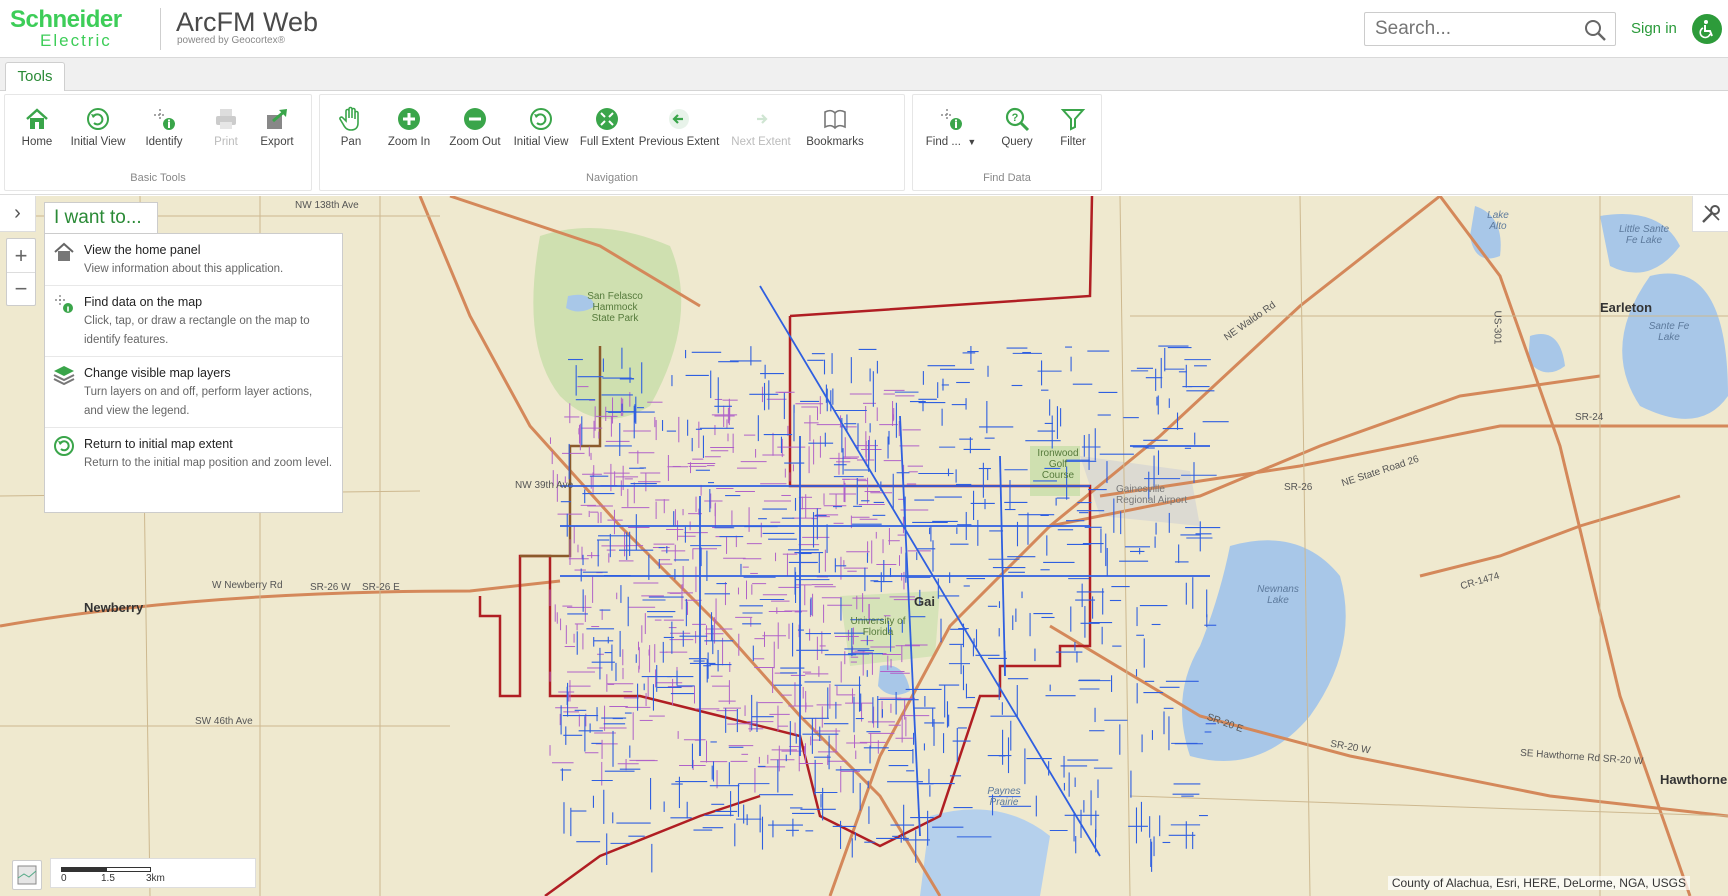  Describe the element at coordinates (1497, 327) in the screenshot. I see `label-us301: US-301` at that location.